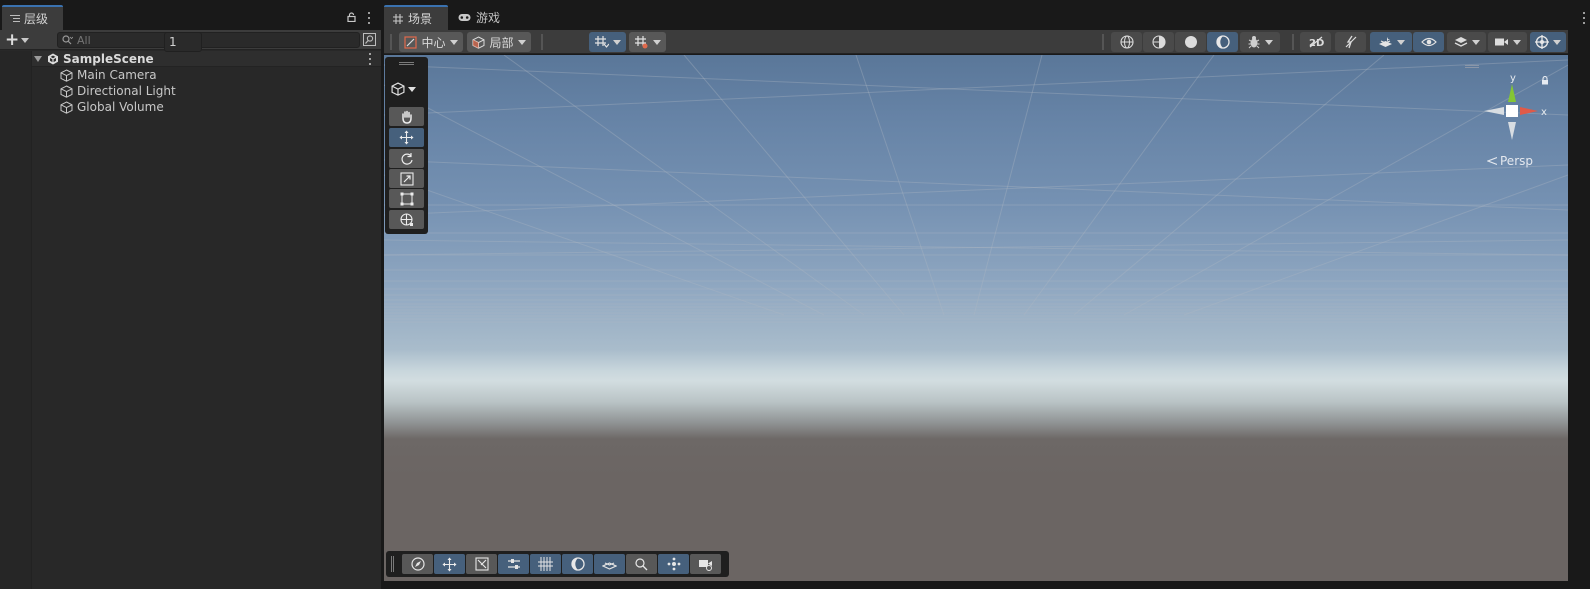  I want to click on layers-overlay-button, so click(609, 564).